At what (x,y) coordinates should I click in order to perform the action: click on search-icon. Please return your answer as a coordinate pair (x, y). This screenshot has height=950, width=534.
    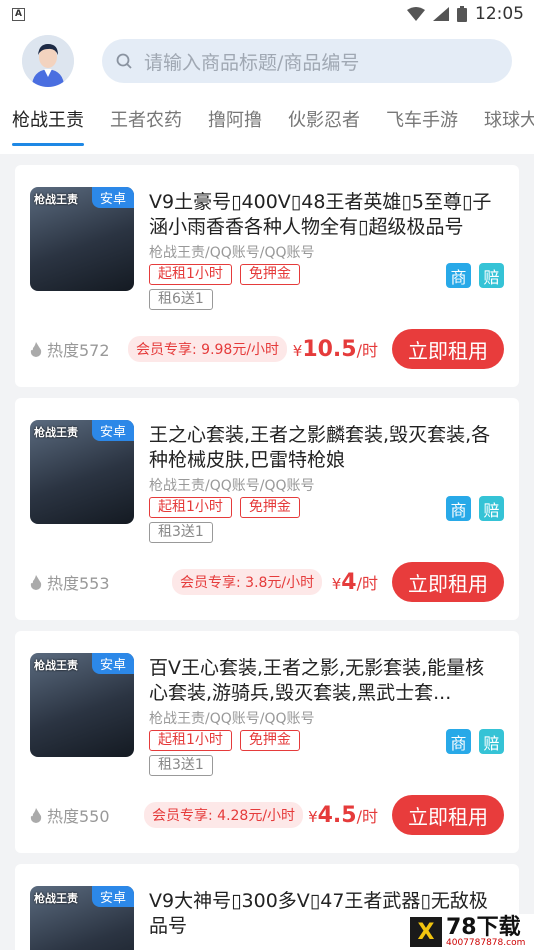
    Looking at the image, I should click on (124, 61).